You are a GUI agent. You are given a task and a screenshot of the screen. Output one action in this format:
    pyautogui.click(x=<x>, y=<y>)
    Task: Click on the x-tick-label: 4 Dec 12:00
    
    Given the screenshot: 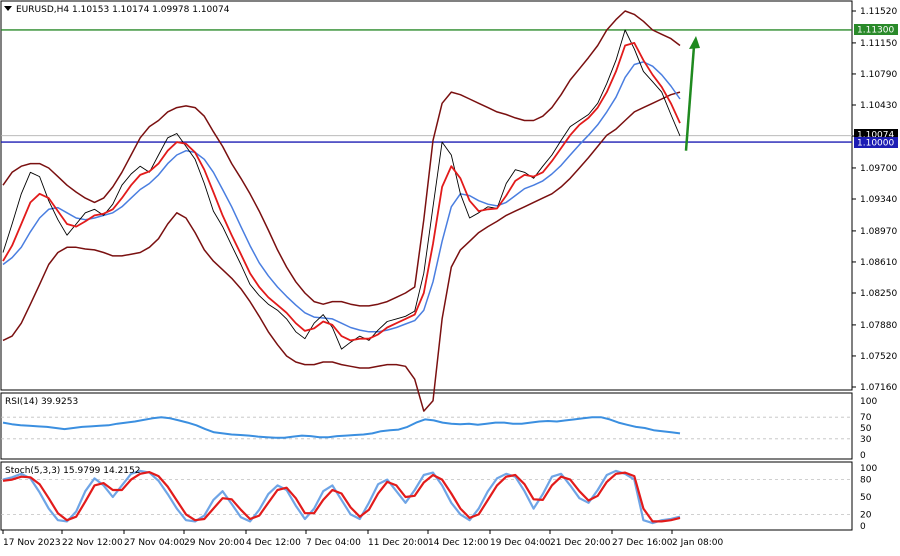 What is the action you would take?
    pyautogui.click(x=273, y=543)
    